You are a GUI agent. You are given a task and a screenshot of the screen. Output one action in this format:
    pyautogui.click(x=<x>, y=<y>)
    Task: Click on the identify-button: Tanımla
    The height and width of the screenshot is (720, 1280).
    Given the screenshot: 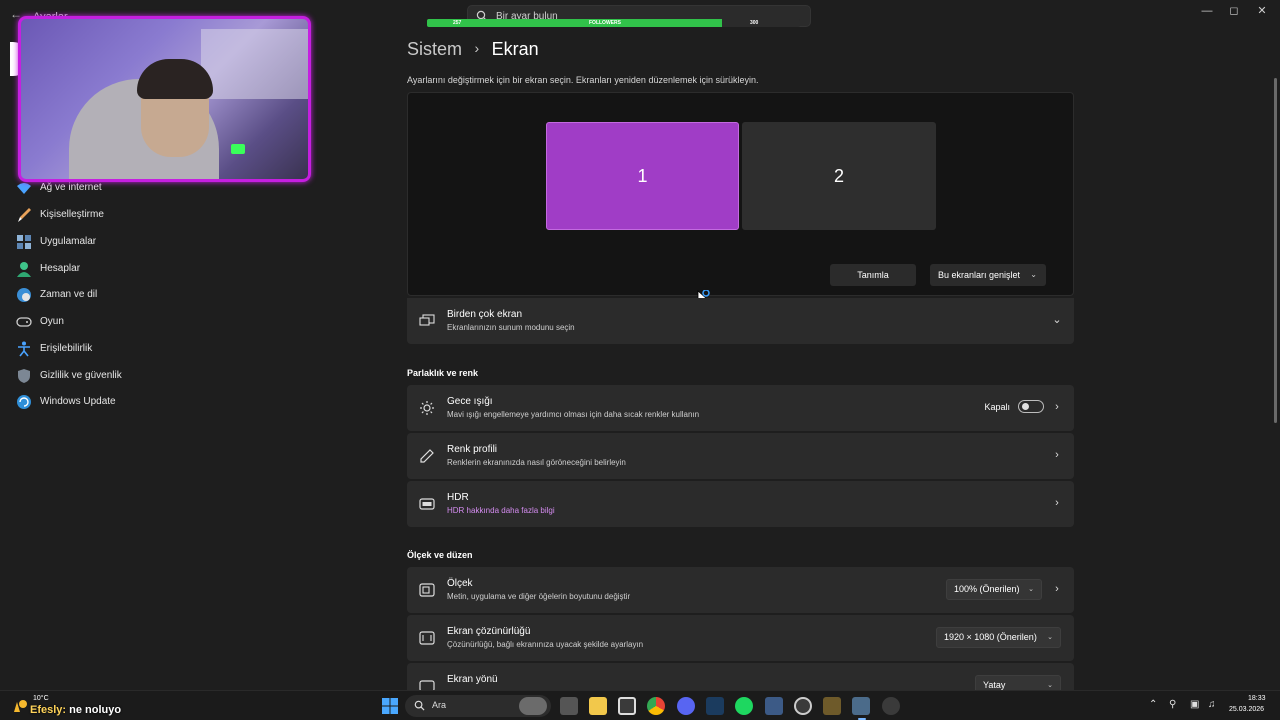 What is the action you would take?
    pyautogui.click(x=873, y=275)
    